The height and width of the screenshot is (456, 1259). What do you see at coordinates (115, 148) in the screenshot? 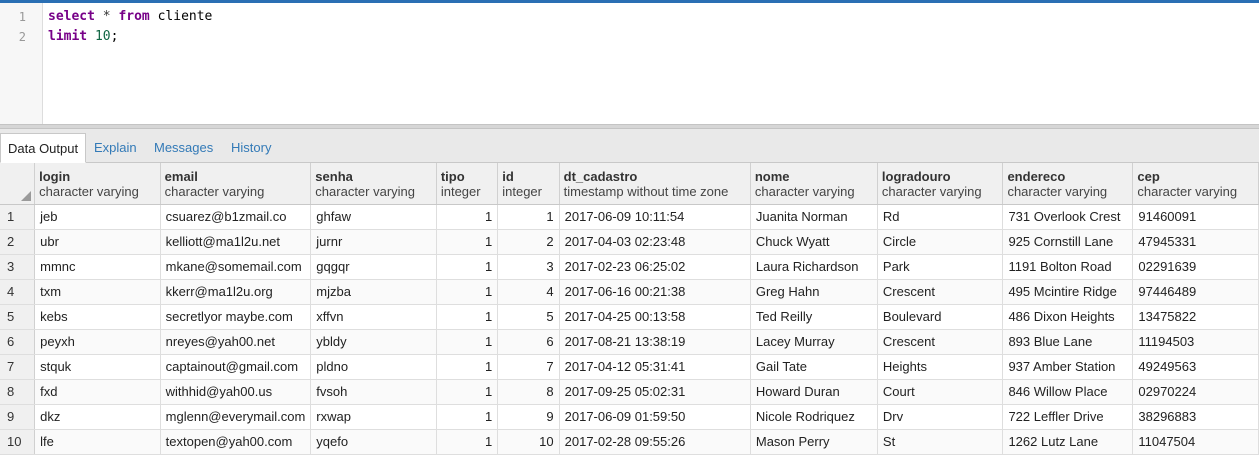
I see `tab-explain: Explain` at bounding box center [115, 148].